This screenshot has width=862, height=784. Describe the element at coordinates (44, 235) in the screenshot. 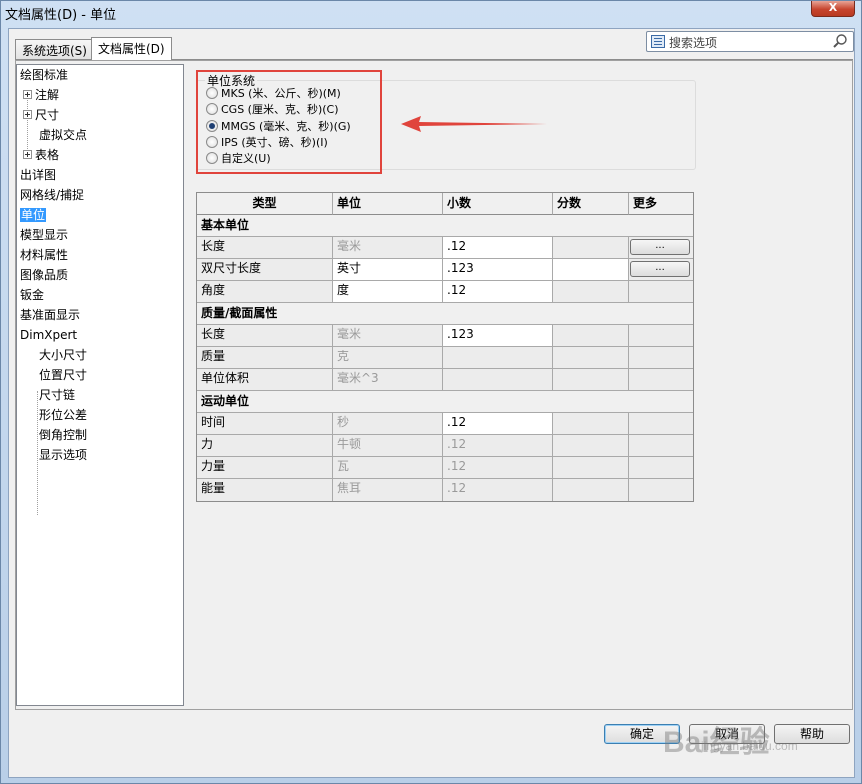

I see `tree-item-model-display: 模型显示` at that location.